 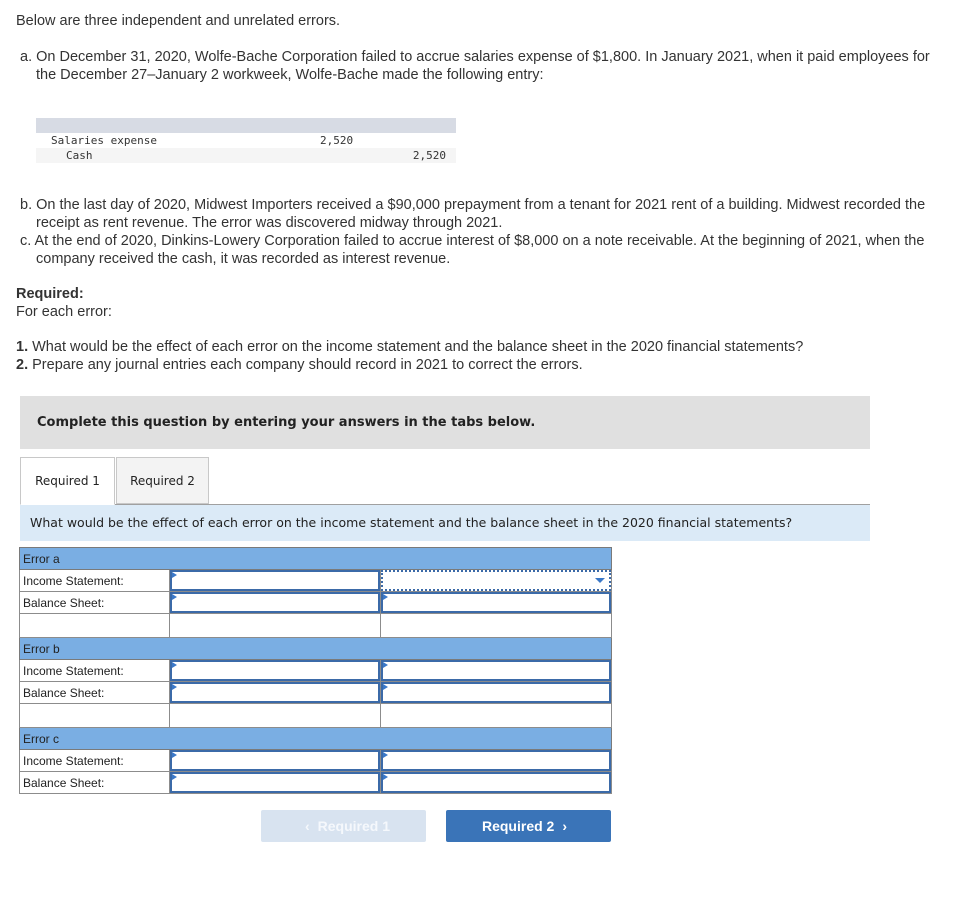 What do you see at coordinates (528, 826) in the screenshot?
I see `next-button: Required 2 ›` at bounding box center [528, 826].